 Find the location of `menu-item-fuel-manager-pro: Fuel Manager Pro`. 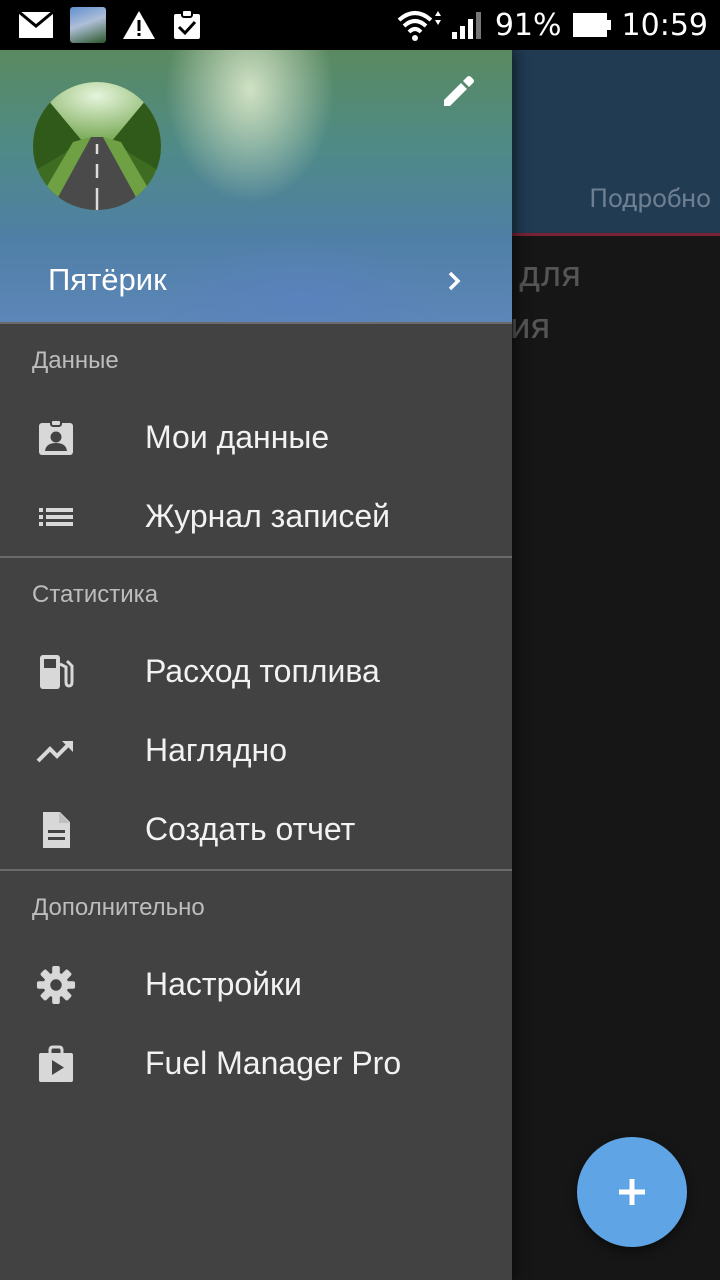

menu-item-fuel-manager-pro: Fuel Manager Pro is located at coordinates (256, 1063).